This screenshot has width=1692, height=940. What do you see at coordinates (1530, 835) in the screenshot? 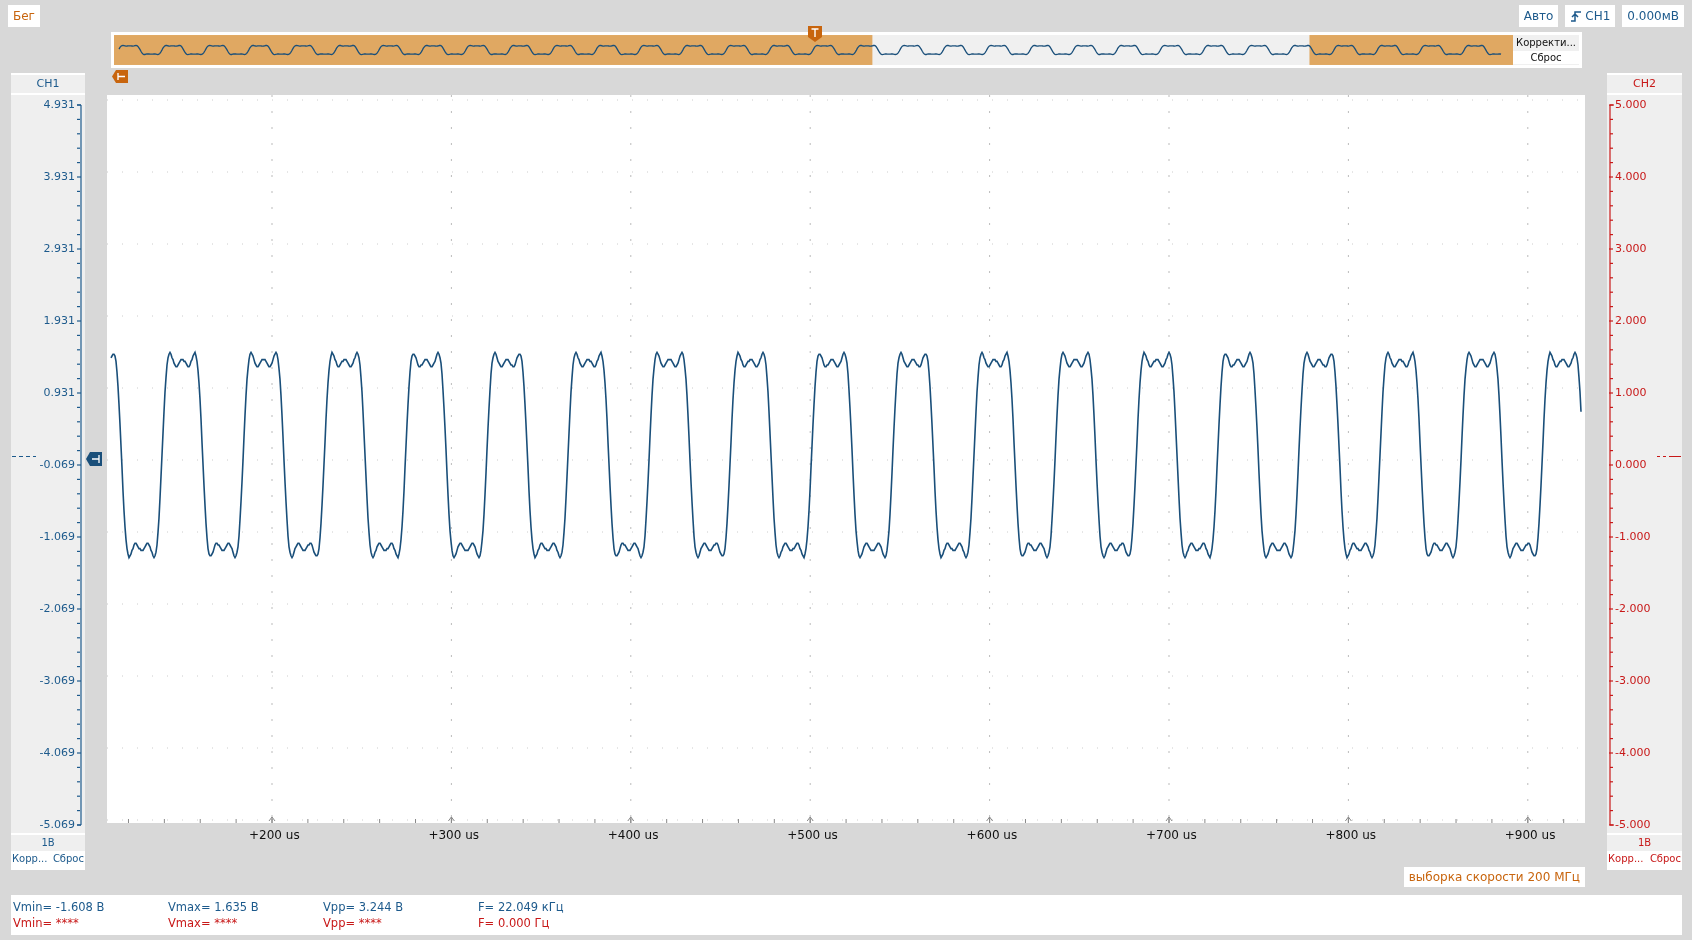
I see `time-label: +900 us` at bounding box center [1530, 835].